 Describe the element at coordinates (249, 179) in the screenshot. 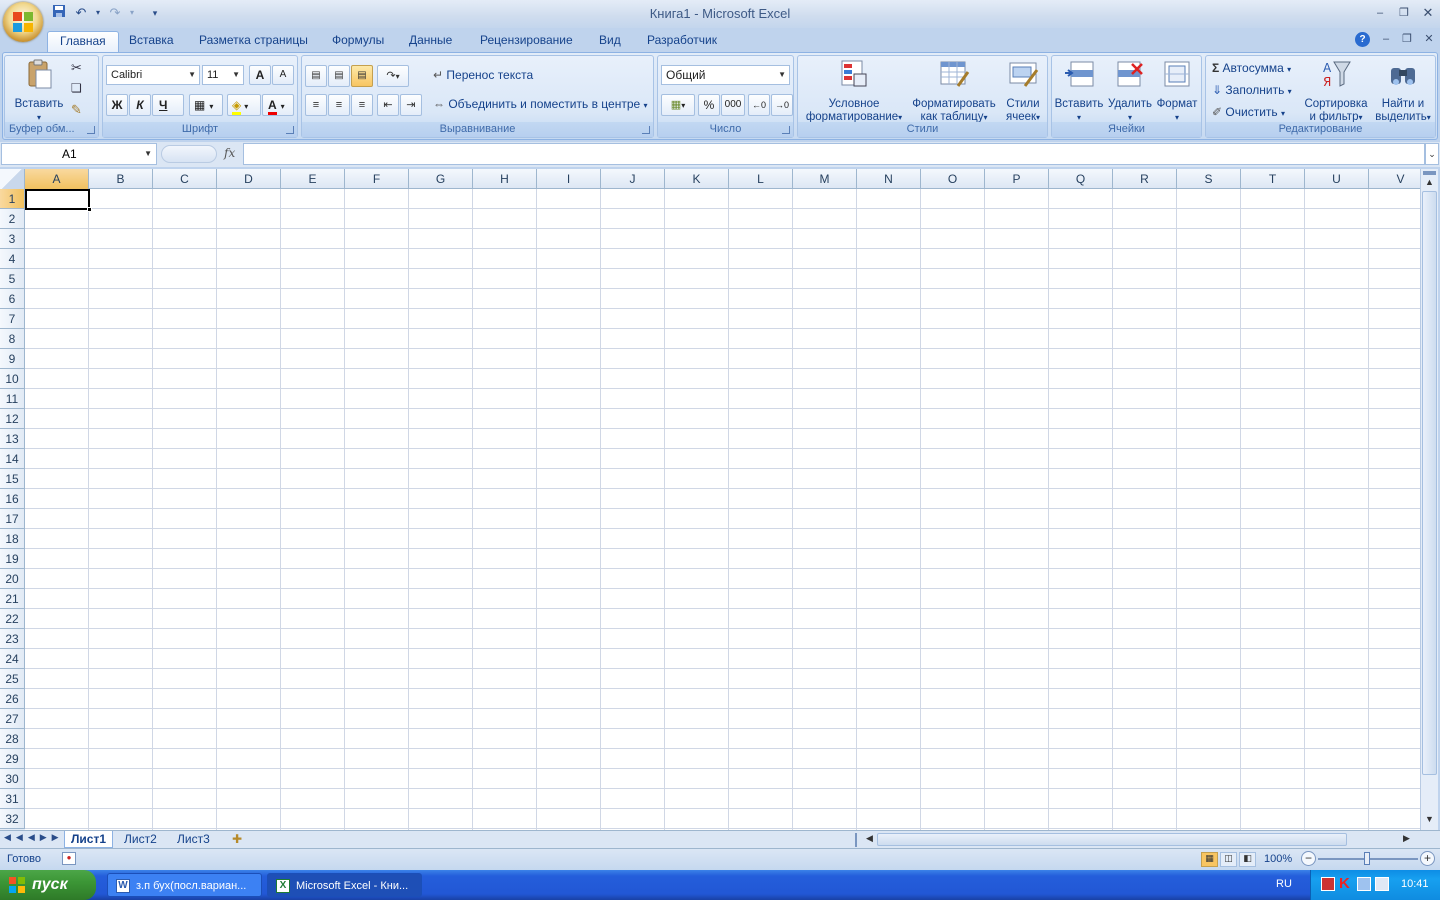

I see `column-header-d: D` at that location.